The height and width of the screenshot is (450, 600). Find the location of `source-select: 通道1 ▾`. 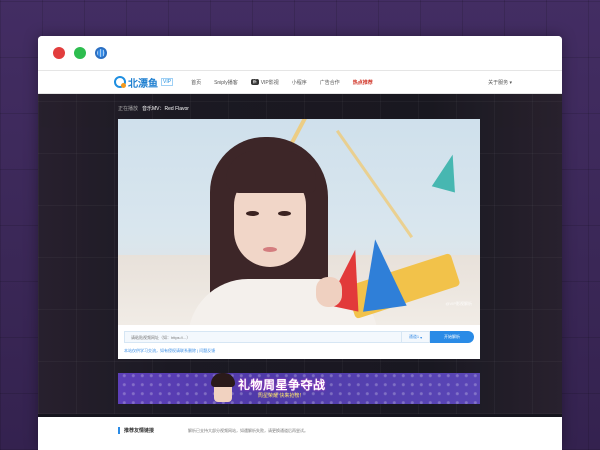

source-select: 通道1 ▾ is located at coordinates (416, 337).